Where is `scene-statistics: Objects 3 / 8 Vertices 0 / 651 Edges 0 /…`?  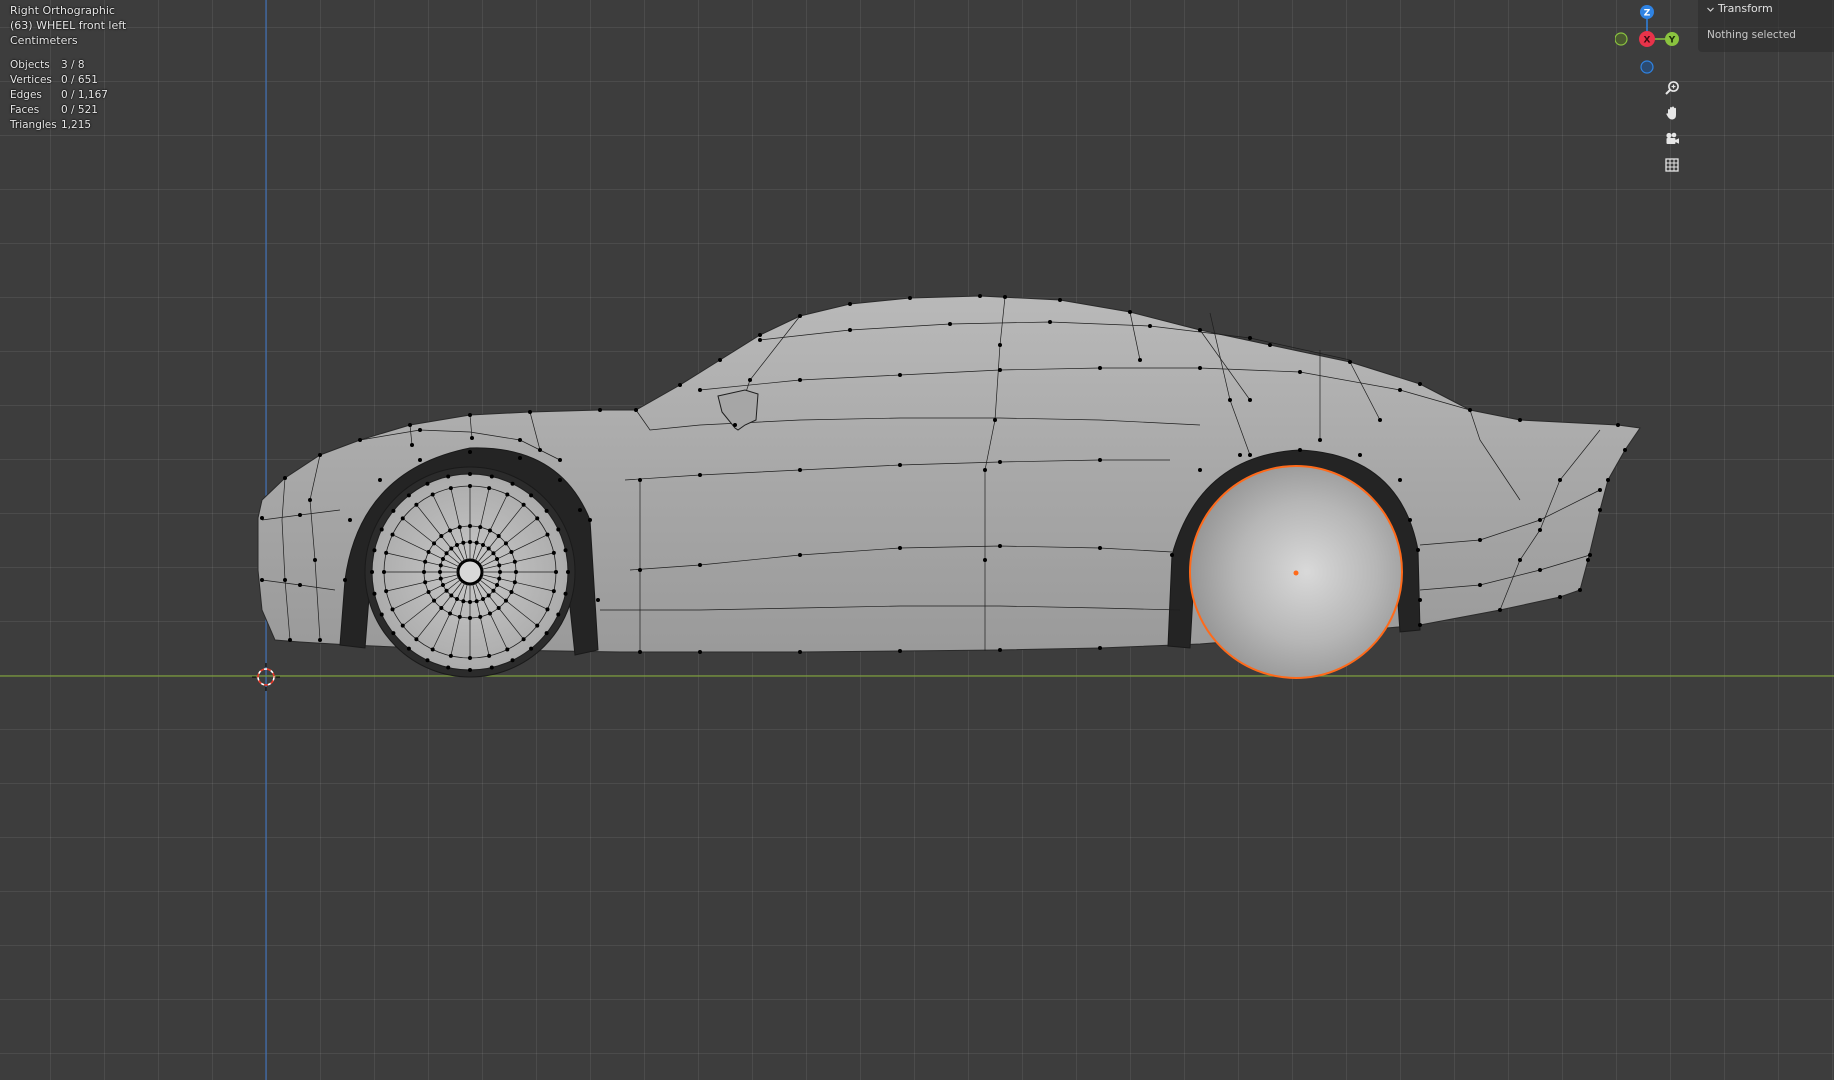
scene-statistics: Objects 3 / 8 Vertices 0 / 651 Edges 0 /… is located at coordinates (59, 95).